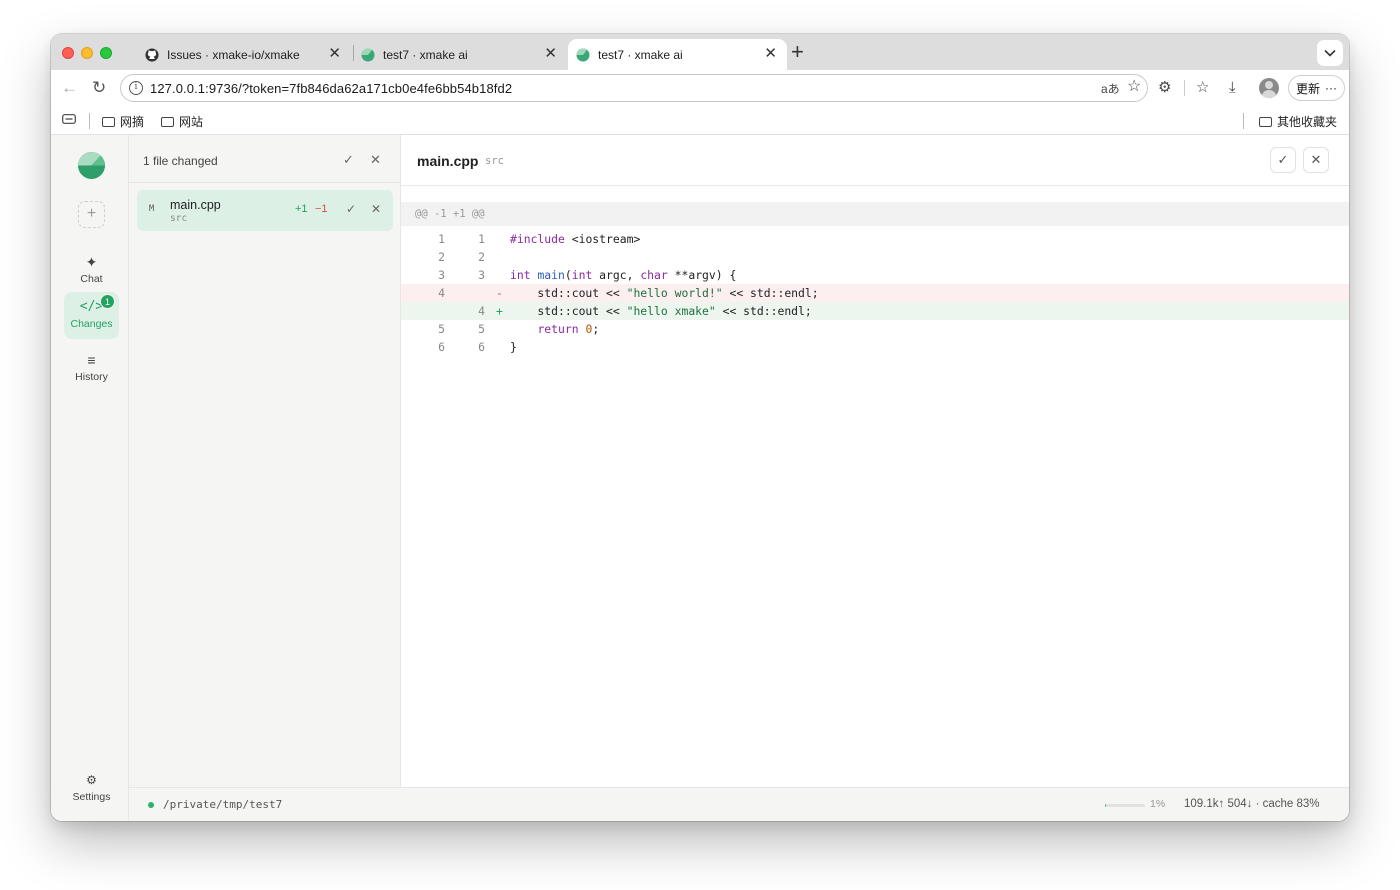 This screenshot has width=1400, height=890. What do you see at coordinates (91, 797) in the screenshot?
I see `rail-label: Settings` at bounding box center [91, 797].